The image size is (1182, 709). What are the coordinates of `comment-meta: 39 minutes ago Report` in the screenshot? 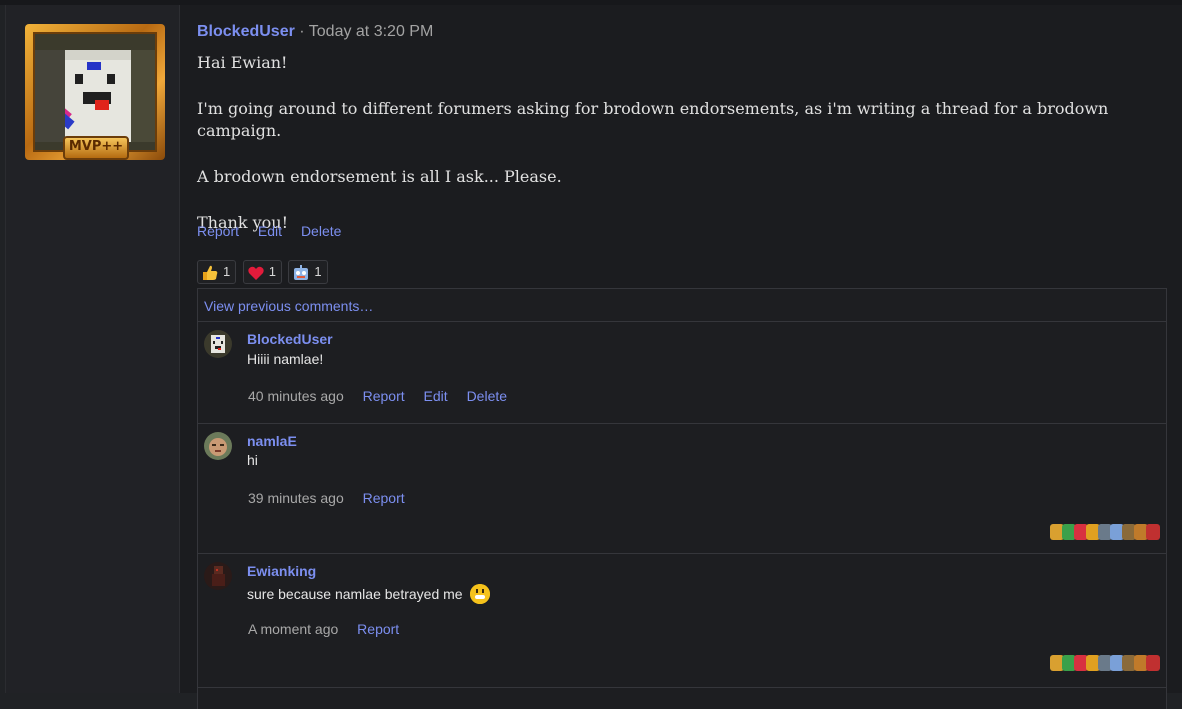 It's located at (334, 498).